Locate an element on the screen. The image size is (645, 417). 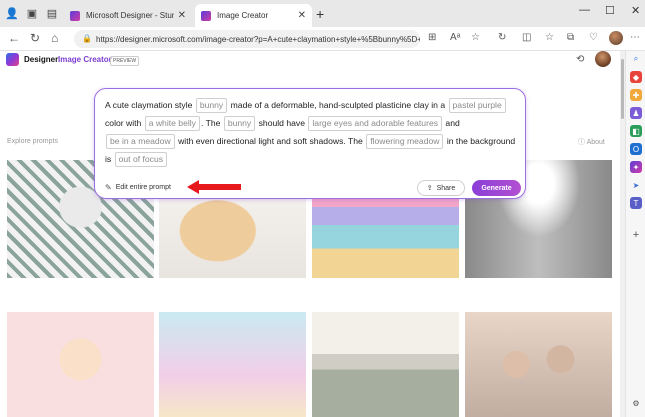
prompt-fragment: A cute claymation style is located at coordinates (149, 105).